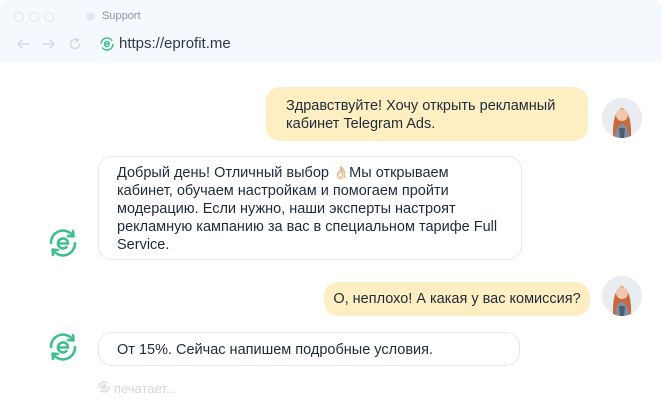  I want to click on window-minimize-button, so click(34, 17).